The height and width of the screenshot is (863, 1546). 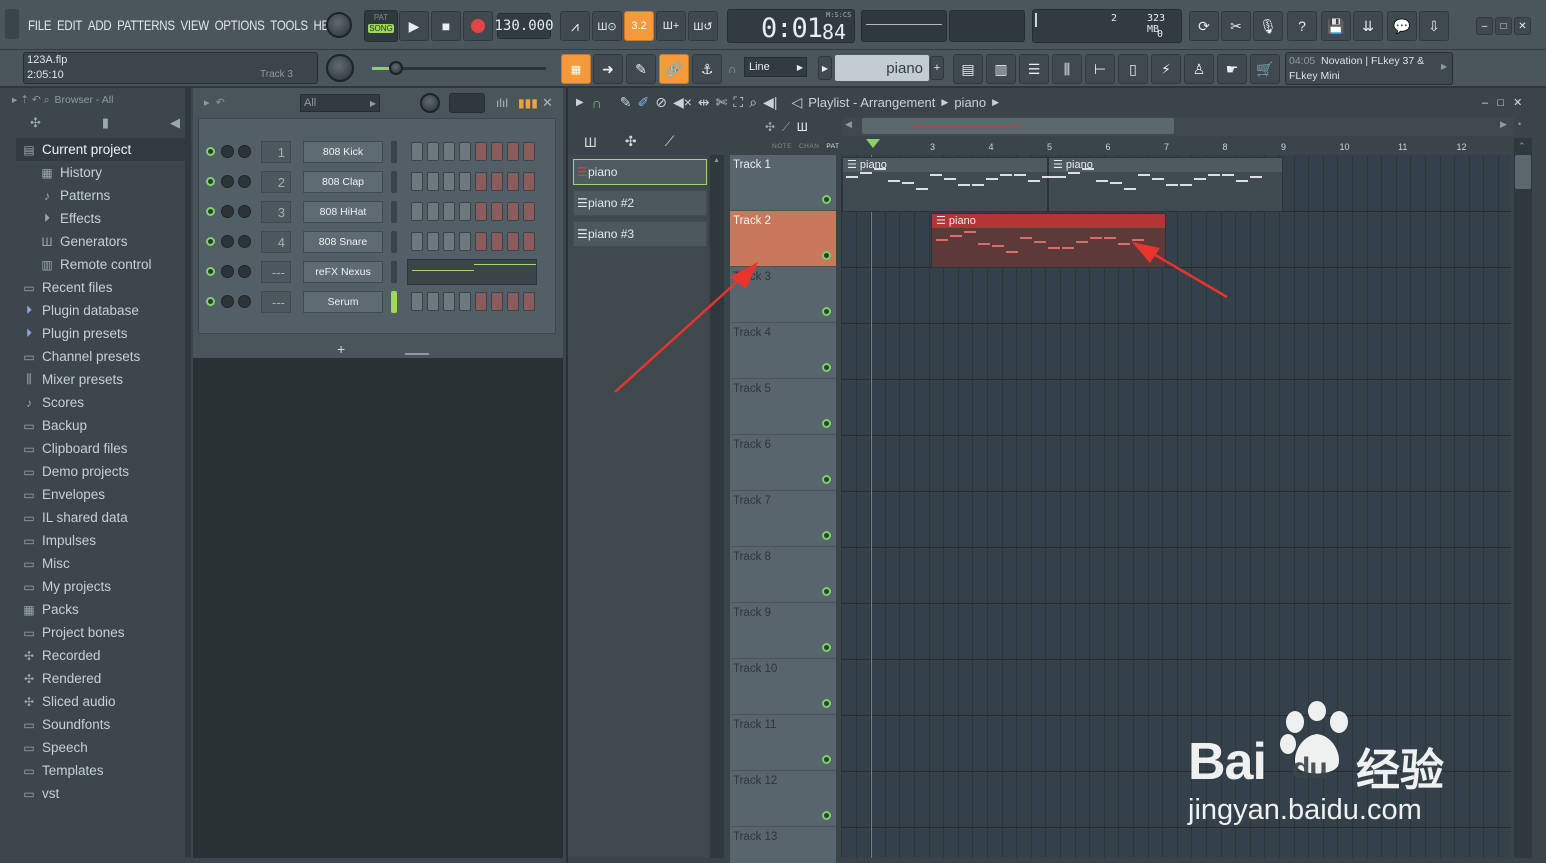 What do you see at coordinates (188, 473) in the screenshot?
I see `browser-splitter` at bounding box center [188, 473].